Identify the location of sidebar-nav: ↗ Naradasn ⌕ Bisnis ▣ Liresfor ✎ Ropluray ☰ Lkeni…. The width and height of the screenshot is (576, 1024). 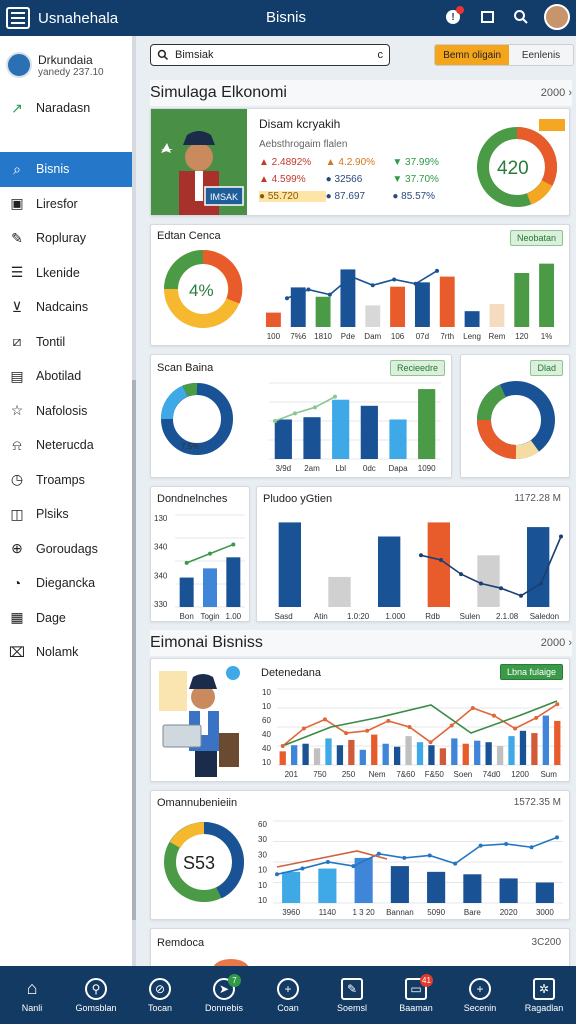
(66, 379).